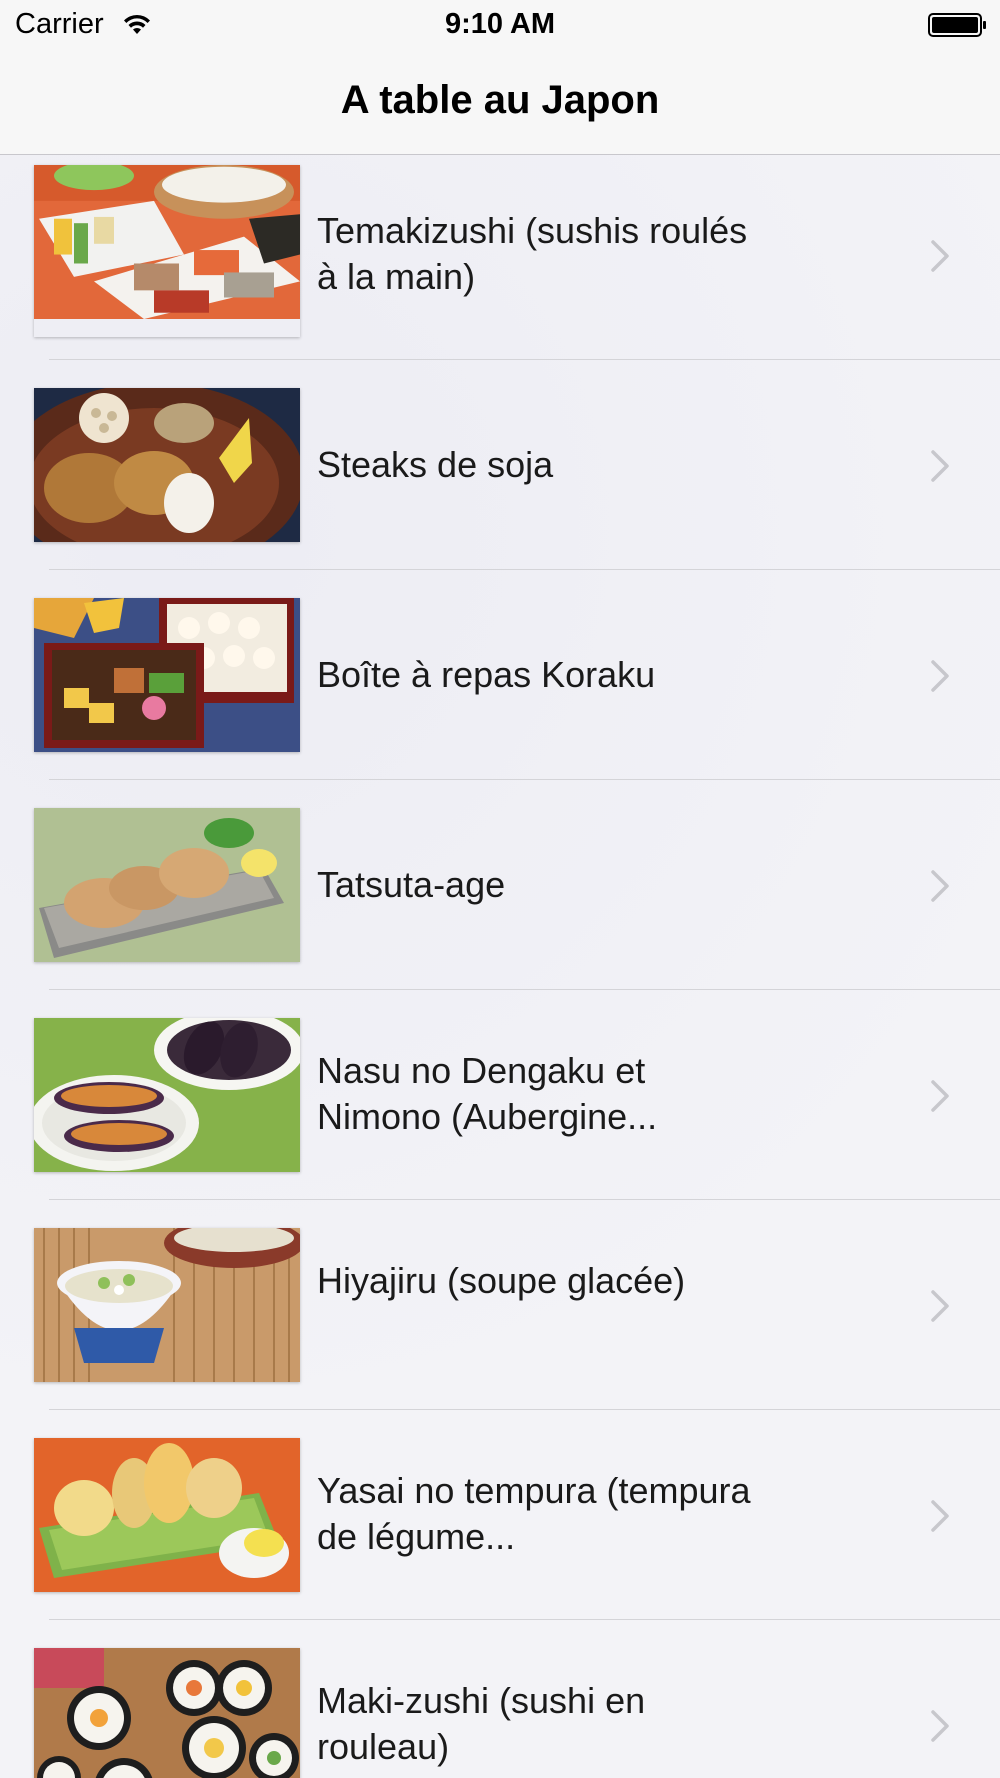  What do you see at coordinates (486, 674) in the screenshot?
I see `recipe-title: Boîte à repas Koraku` at bounding box center [486, 674].